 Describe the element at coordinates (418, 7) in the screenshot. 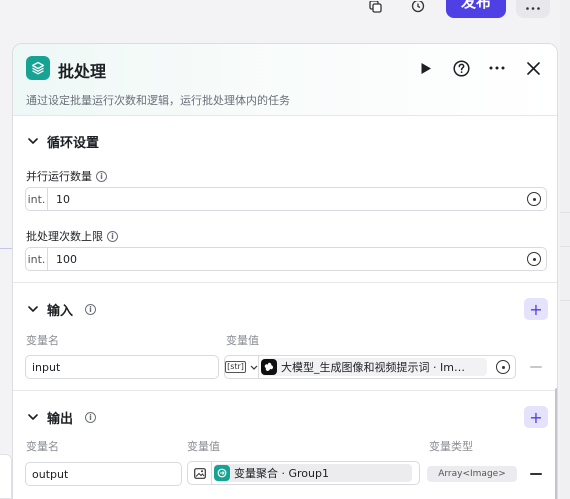

I see `history-icon` at that location.